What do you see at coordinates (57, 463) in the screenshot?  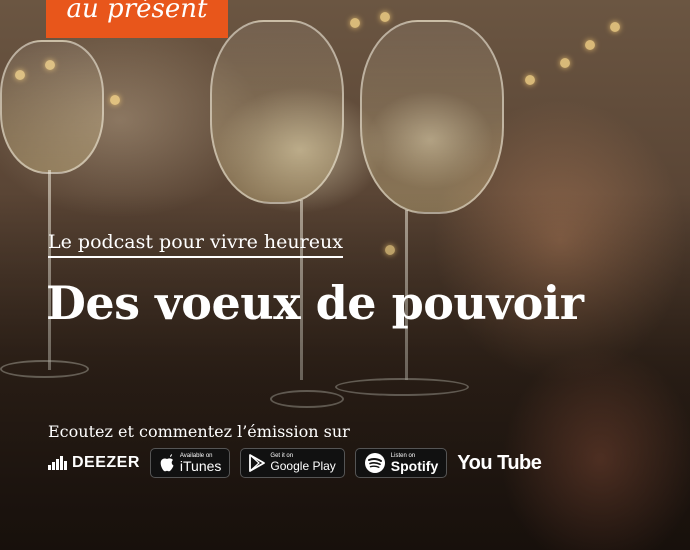 I see `deezer-equalizer-icon` at bounding box center [57, 463].